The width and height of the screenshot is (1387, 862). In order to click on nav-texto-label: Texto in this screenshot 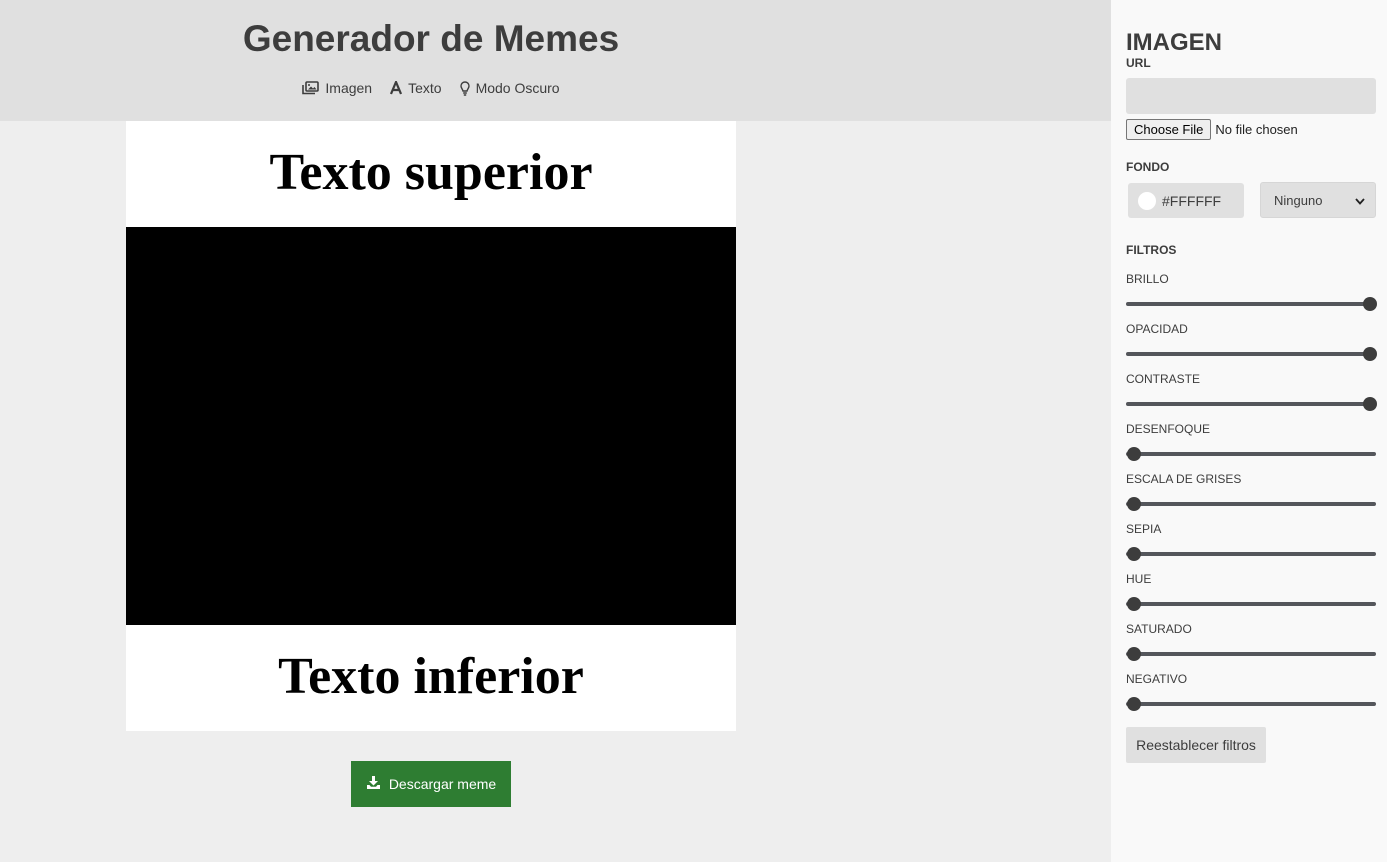, I will do `click(425, 88)`.